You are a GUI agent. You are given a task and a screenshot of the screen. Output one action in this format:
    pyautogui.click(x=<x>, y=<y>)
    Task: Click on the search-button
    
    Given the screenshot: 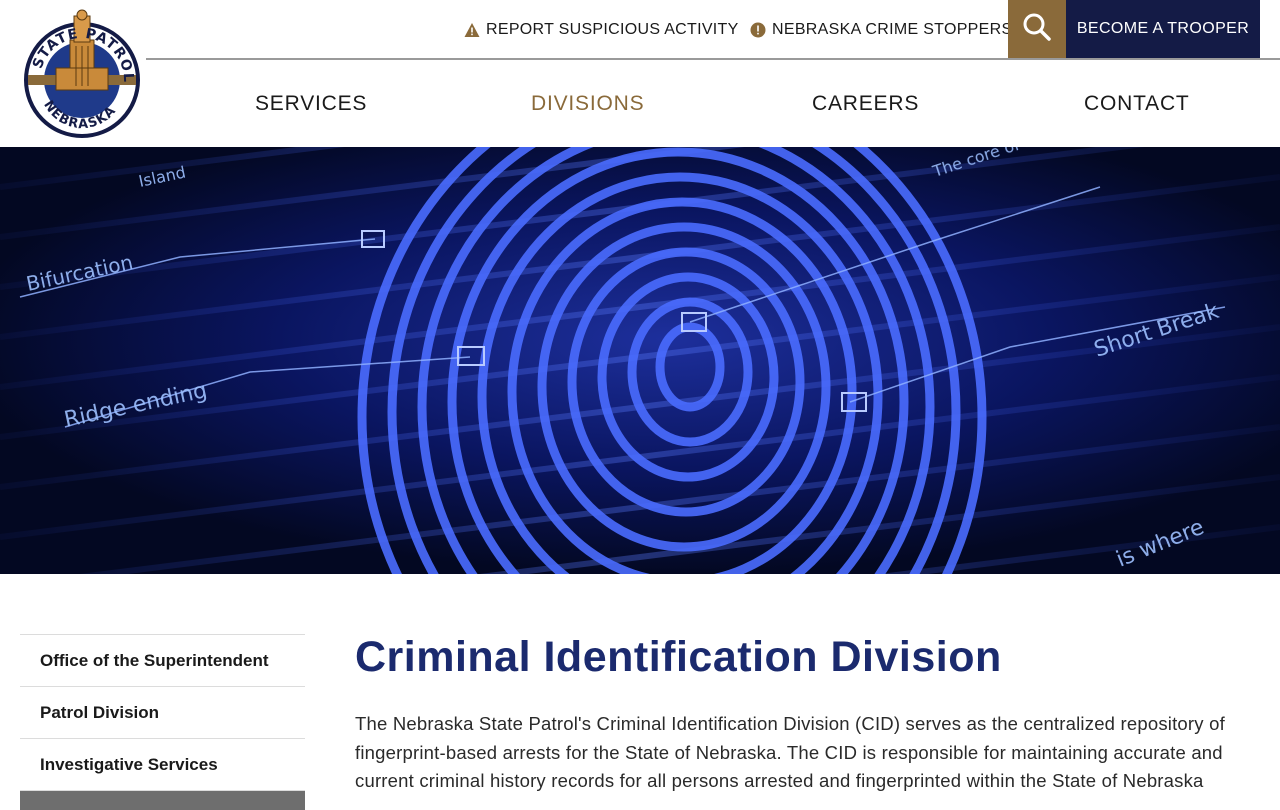 What is the action you would take?
    pyautogui.click(x=1037, y=29)
    